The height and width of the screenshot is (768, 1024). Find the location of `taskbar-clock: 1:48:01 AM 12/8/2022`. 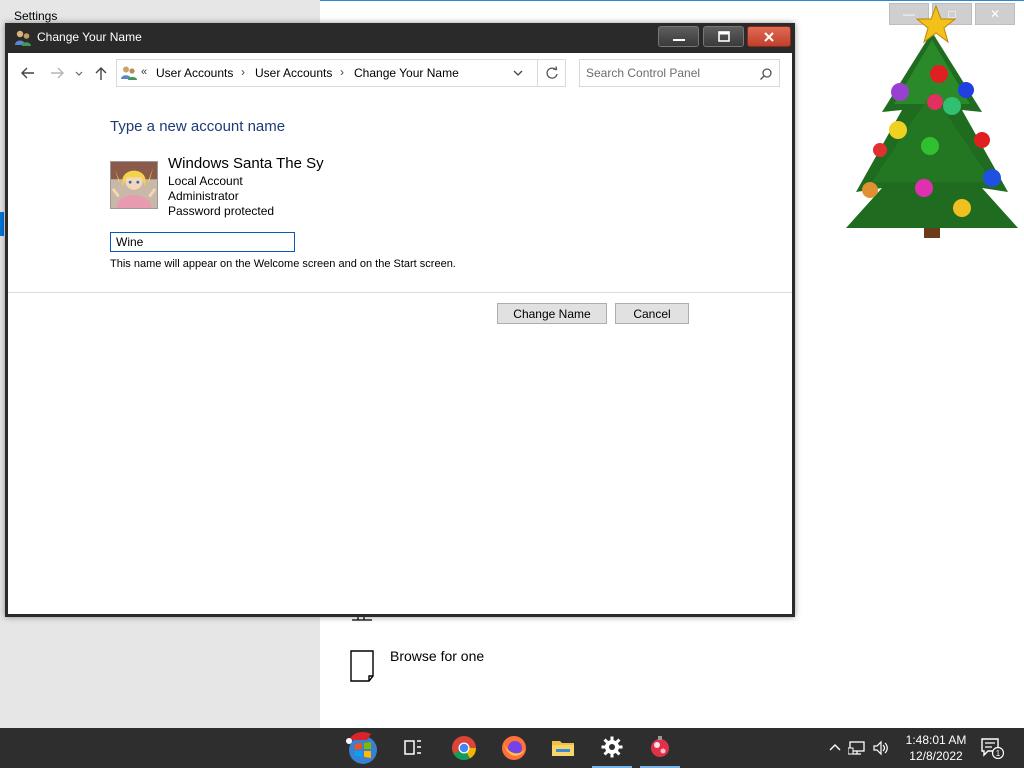

taskbar-clock: 1:48:01 AM 12/8/2022 is located at coordinates (936, 748).